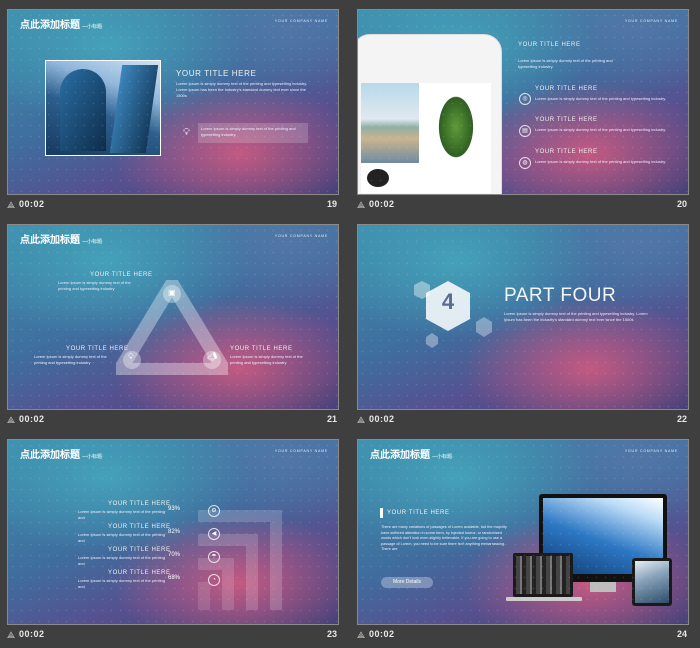  Describe the element at coordinates (681, 204) in the screenshot. I see `slide-number: 20` at that location.